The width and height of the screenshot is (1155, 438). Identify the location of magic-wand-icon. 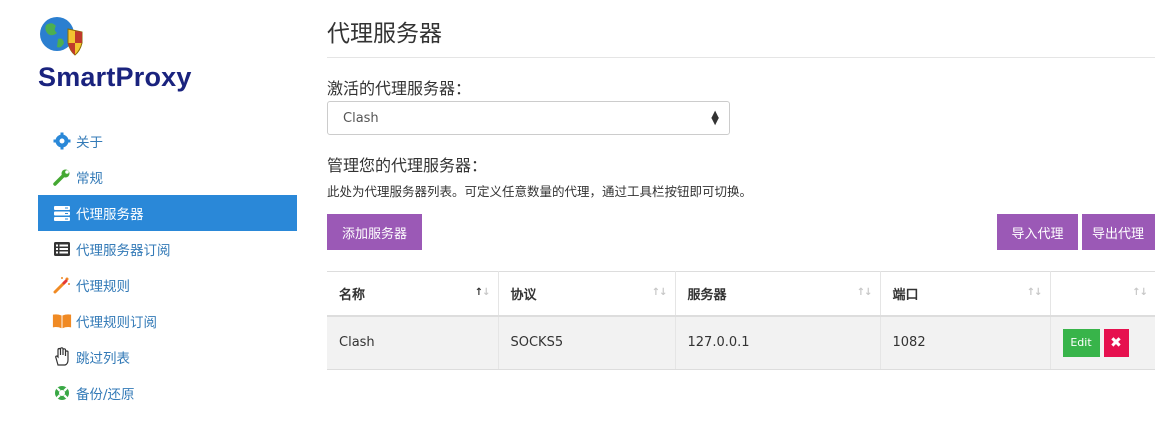
(62, 285).